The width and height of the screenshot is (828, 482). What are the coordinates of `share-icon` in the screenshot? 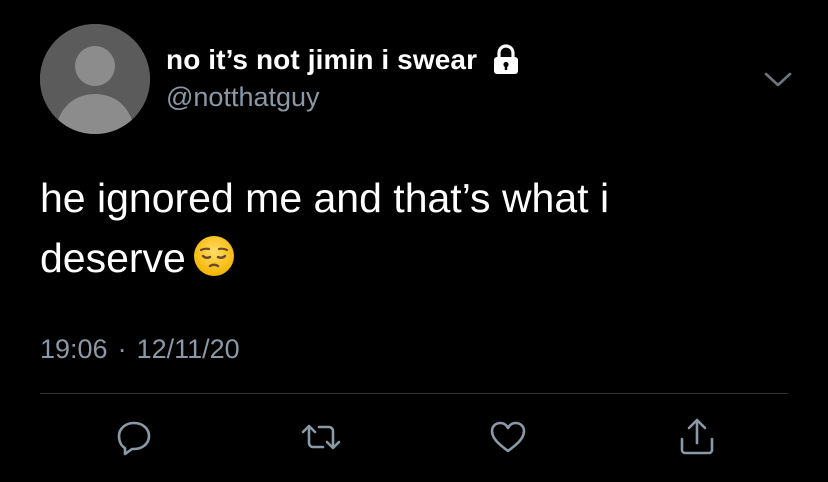 It's located at (697, 436).